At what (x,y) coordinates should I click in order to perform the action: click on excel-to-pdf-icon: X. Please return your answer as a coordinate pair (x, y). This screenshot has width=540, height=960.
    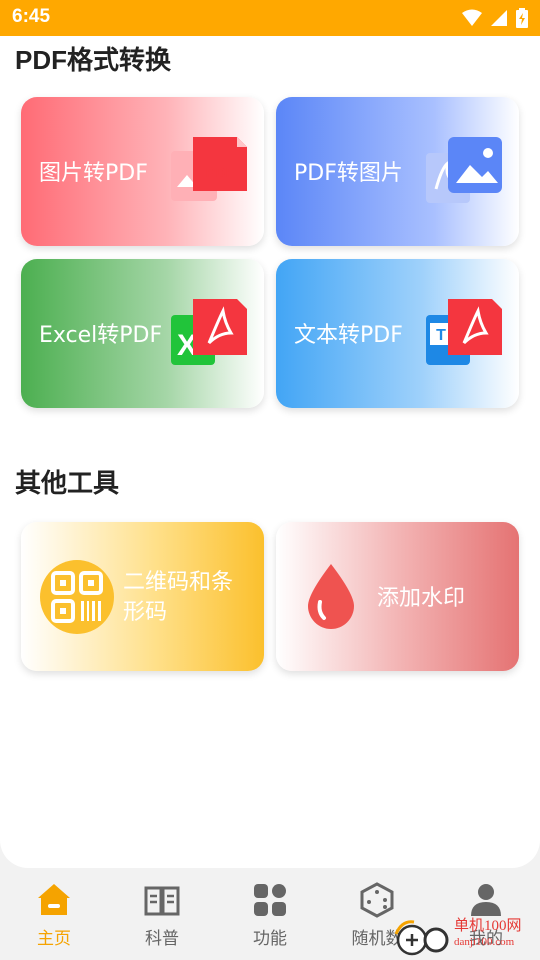
    Looking at the image, I should click on (209, 332).